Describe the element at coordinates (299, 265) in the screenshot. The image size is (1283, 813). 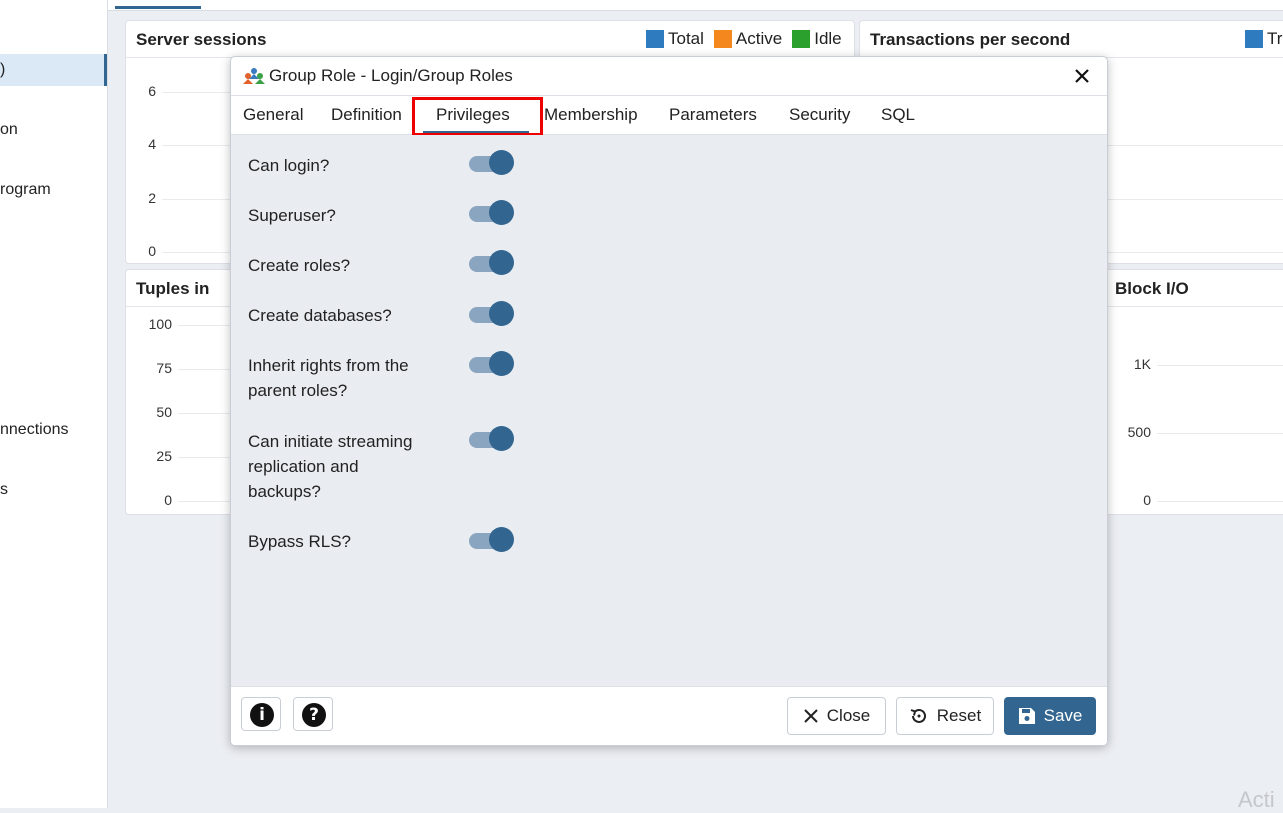
I see `create-roles-label: Create roles?` at that location.